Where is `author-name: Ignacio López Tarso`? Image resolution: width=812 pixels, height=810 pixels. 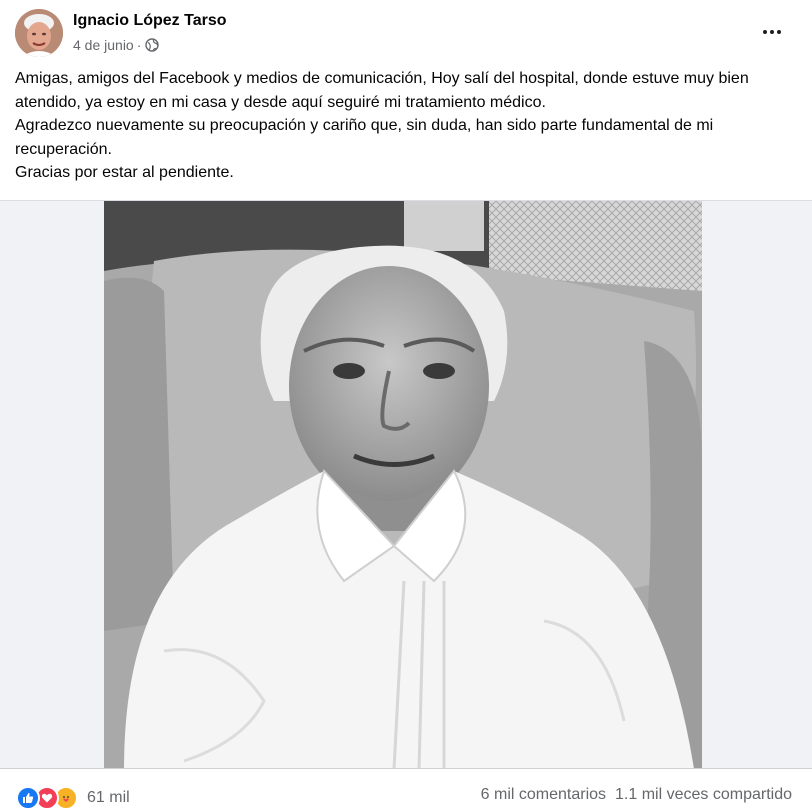 author-name: Ignacio López Tarso is located at coordinates (150, 21).